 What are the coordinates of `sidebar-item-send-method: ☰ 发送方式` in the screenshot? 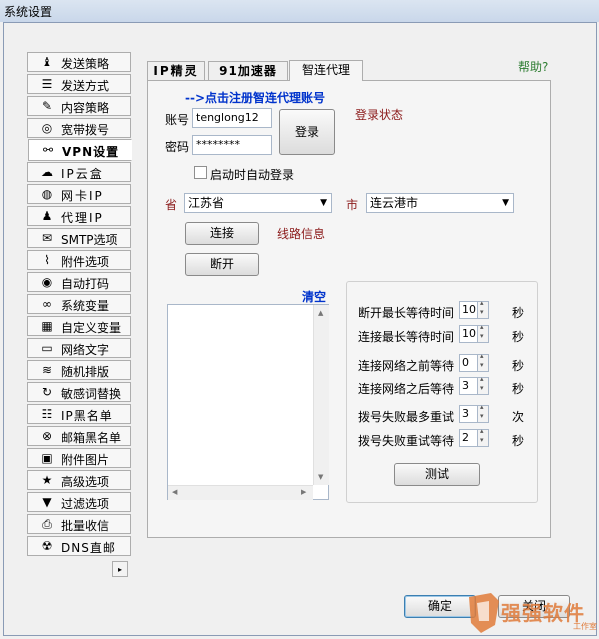 It's located at (79, 84).